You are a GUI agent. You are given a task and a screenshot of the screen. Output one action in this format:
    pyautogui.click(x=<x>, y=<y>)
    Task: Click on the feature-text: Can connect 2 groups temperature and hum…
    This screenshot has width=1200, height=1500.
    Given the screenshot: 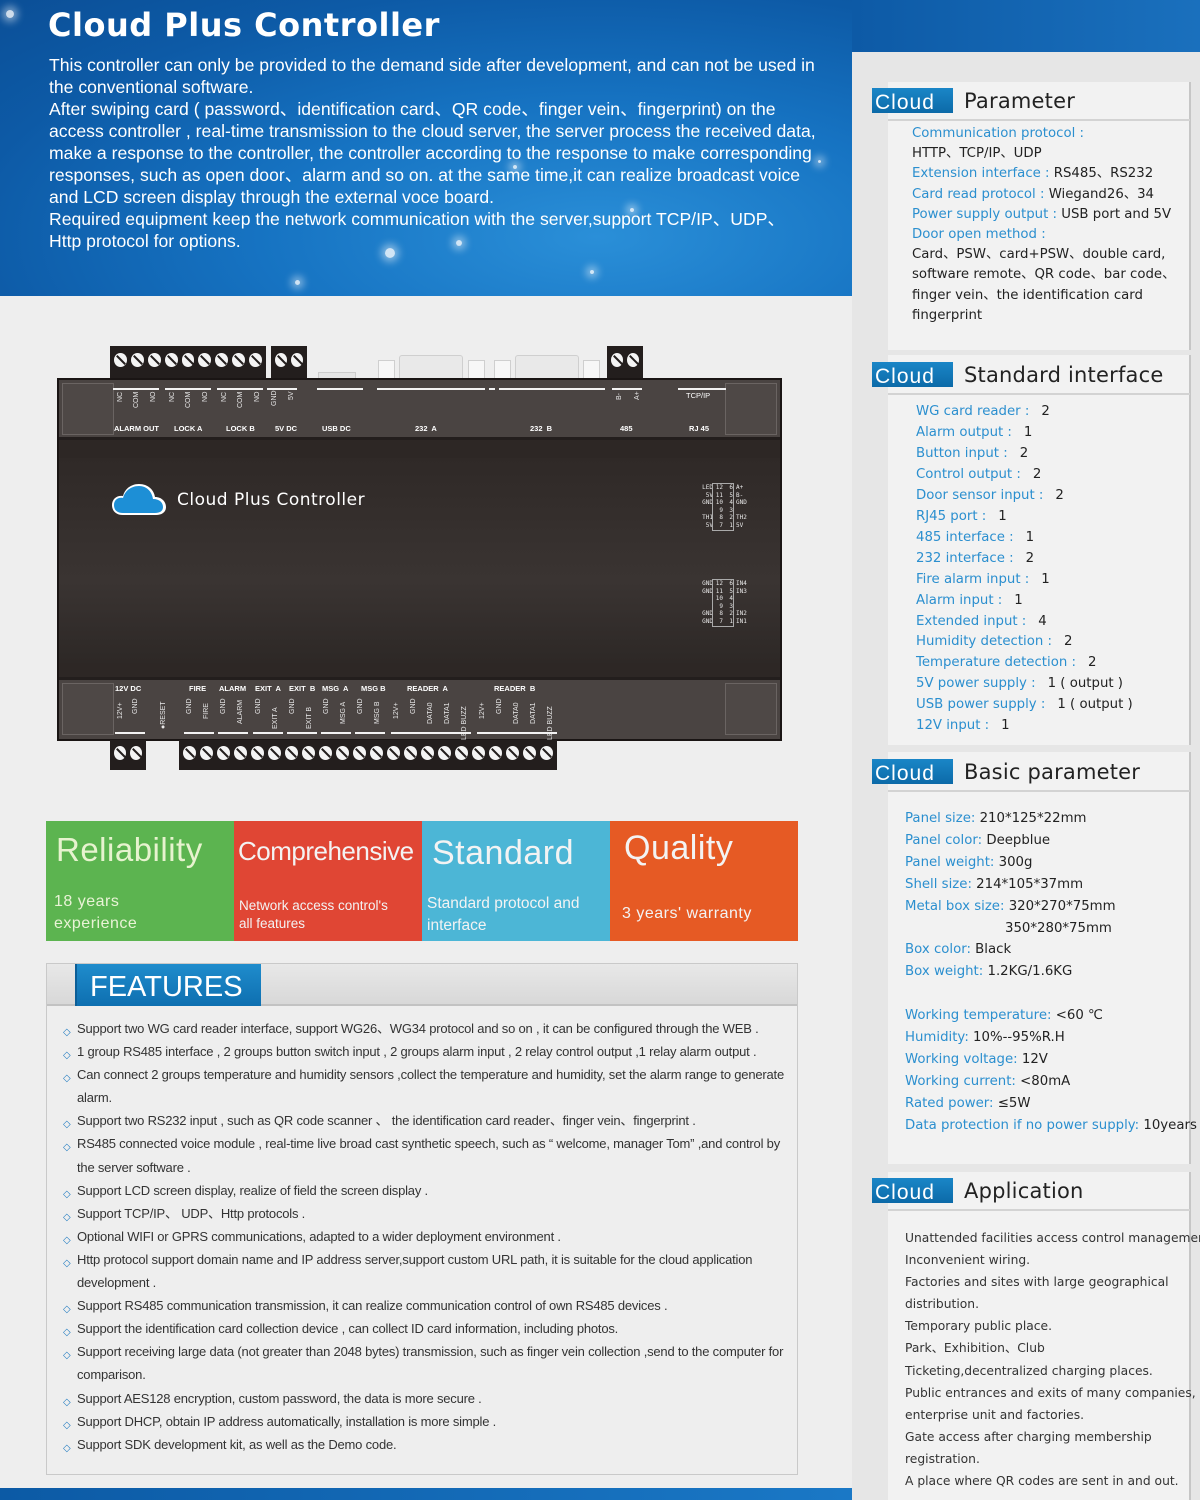 What is the action you would take?
    pyautogui.click(x=430, y=1086)
    